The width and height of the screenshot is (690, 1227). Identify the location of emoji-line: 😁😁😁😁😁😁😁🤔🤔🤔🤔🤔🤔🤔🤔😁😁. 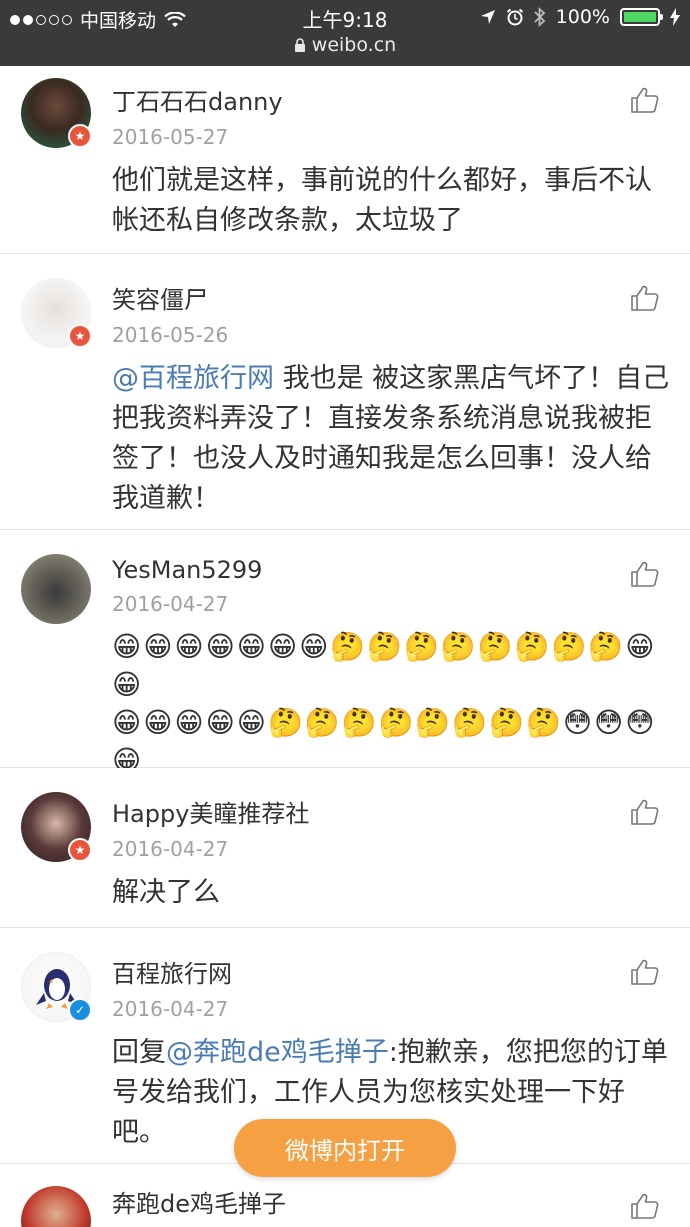
(384, 665).